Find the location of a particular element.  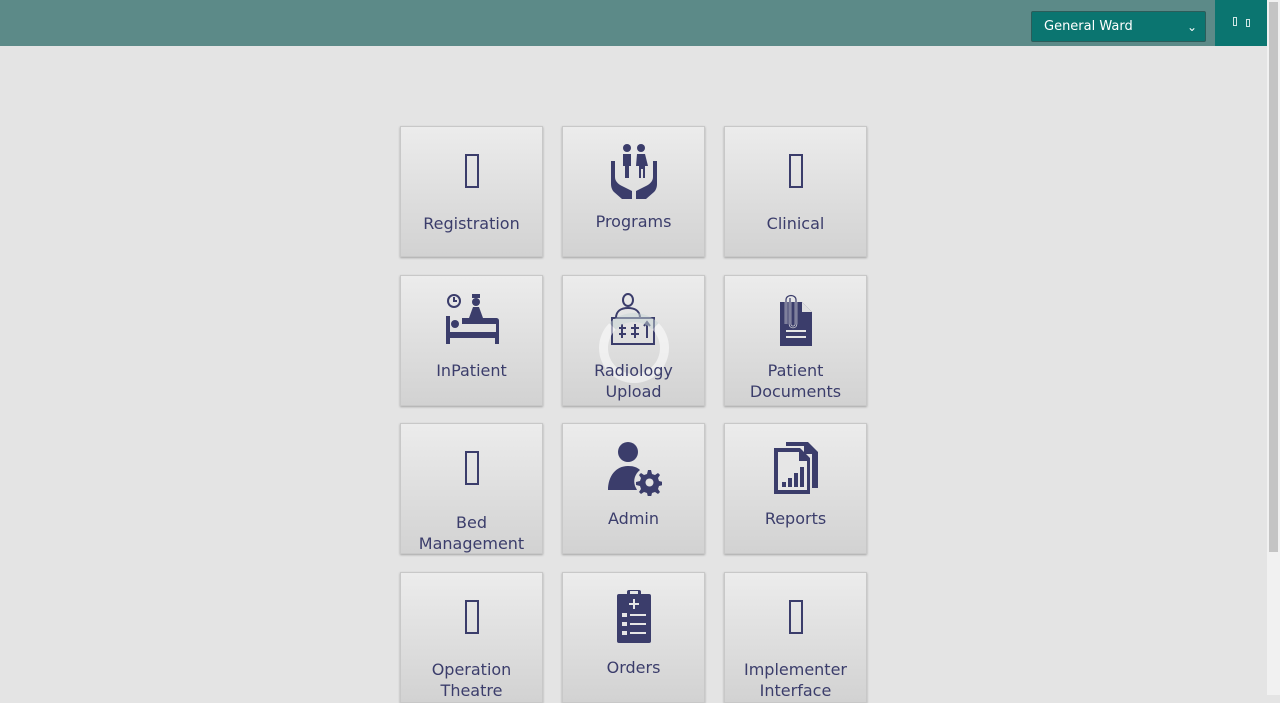

tile-clinical: Clinical is located at coordinates (795, 191).